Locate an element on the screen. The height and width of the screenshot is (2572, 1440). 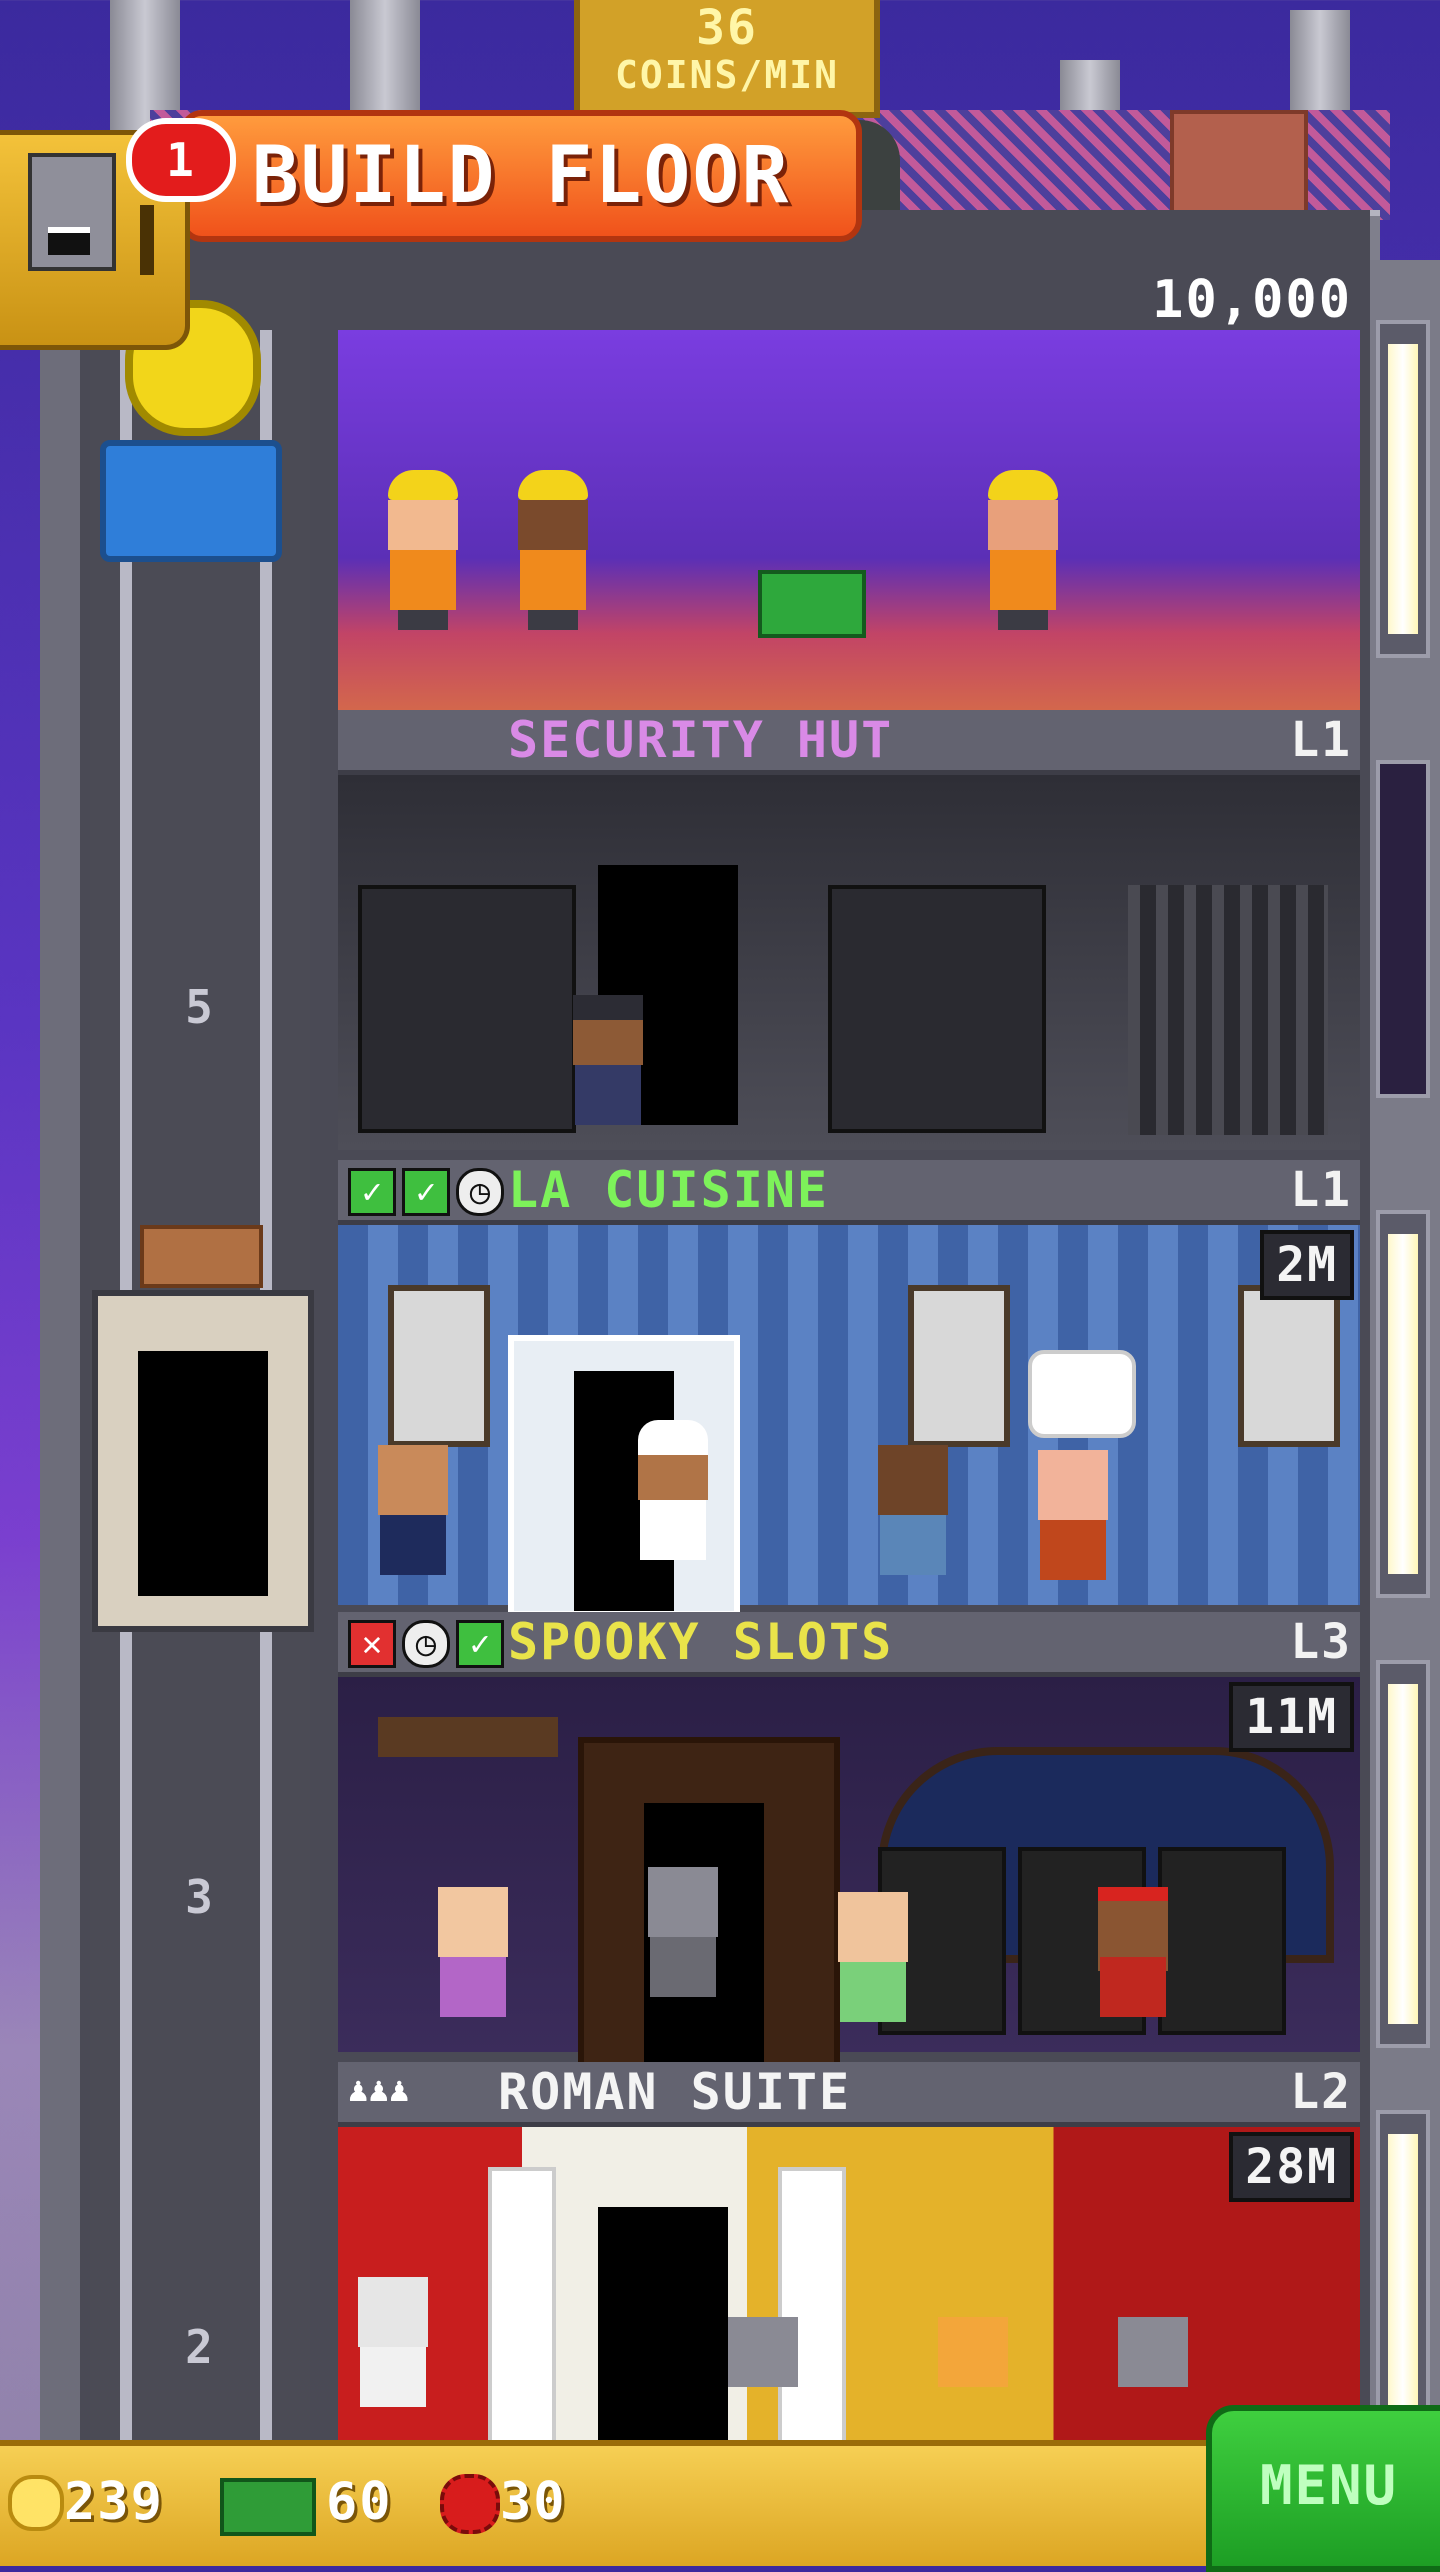
coin-icon is located at coordinates (36, 2503).